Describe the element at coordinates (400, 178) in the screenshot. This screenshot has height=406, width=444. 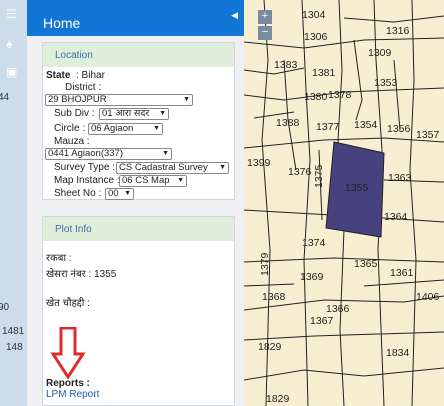
I see `plot-number: 1363` at that location.